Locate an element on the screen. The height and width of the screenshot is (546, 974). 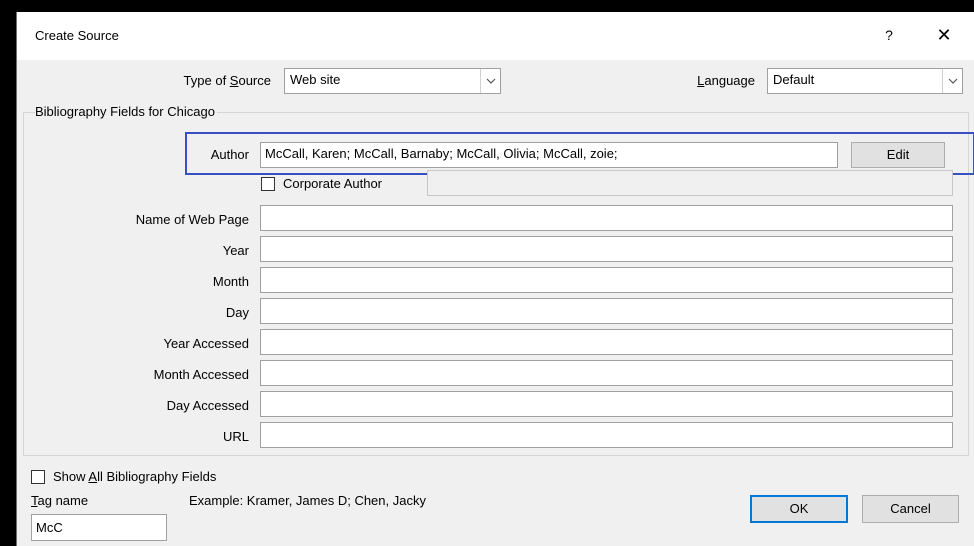
type-of-source-value: Web site is located at coordinates (315, 79).